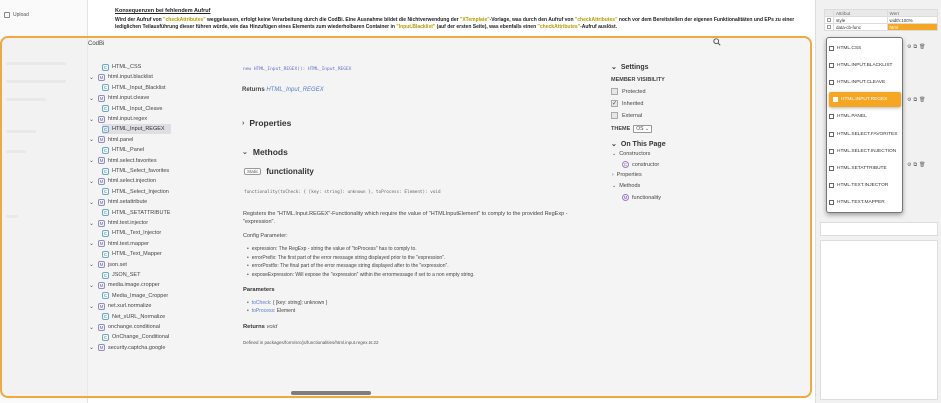 This screenshot has width=941, height=403. Describe the element at coordinates (132, 109) in the screenshot. I see `tree-class-item: C HTML_Input_Cleave` at that location.